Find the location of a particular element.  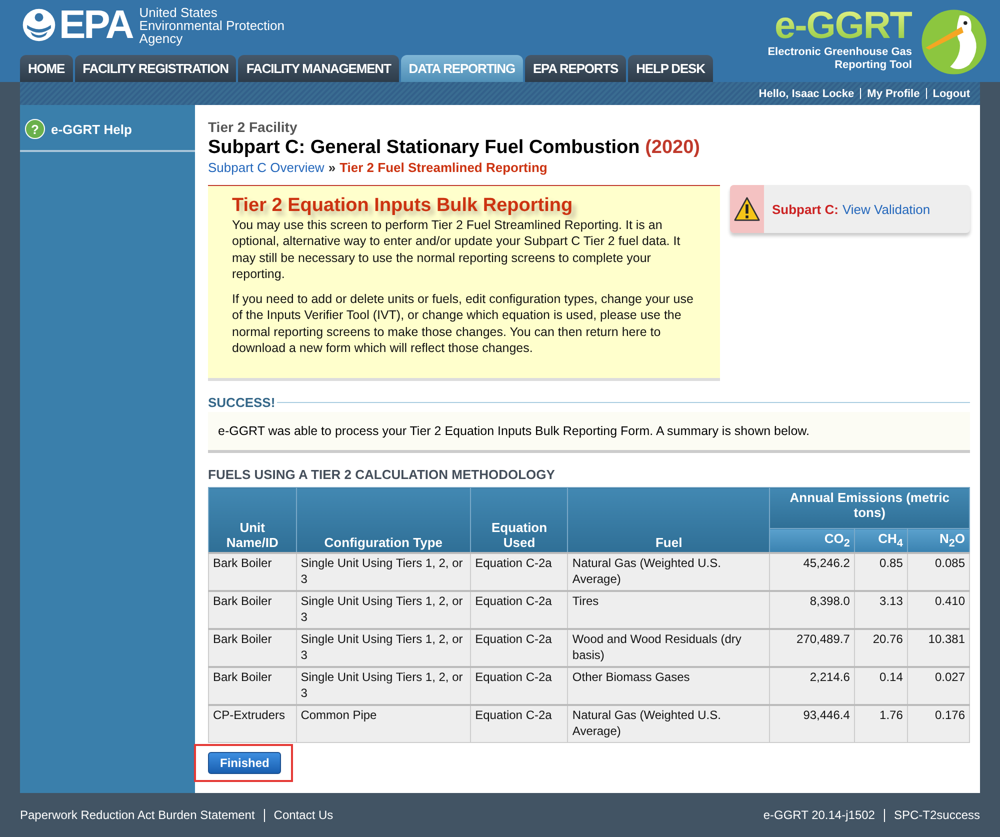

help-icon: ? is located at coordinates (35, 129).